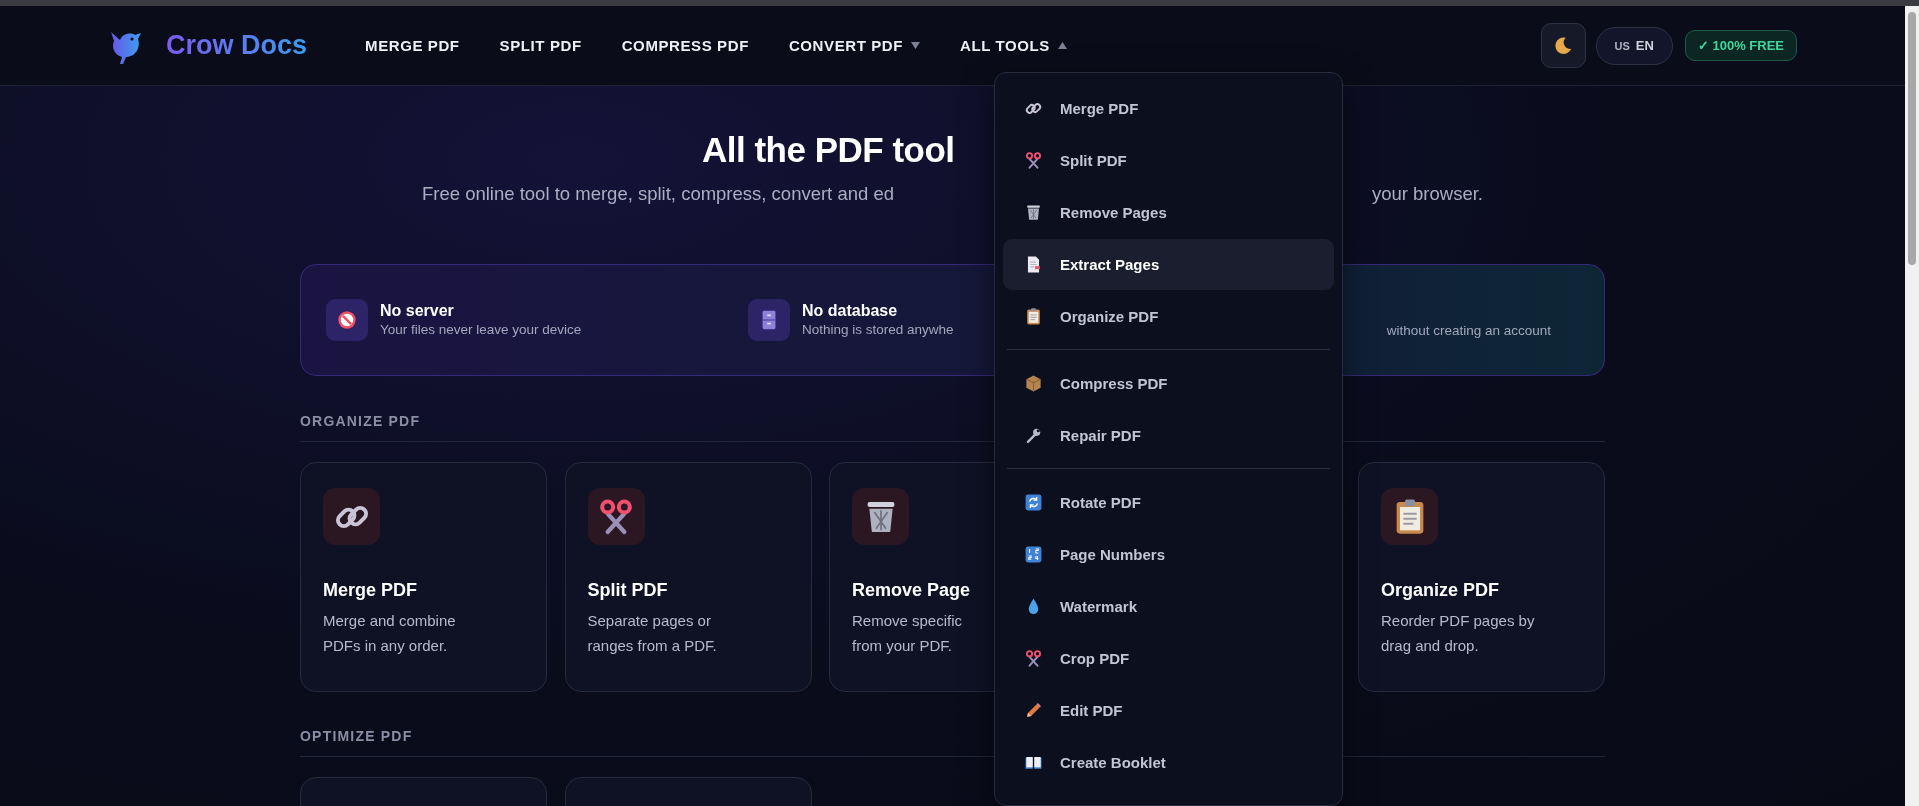 The width and height of the screenshot is (1919, 806). I want to click on menu-item: Merge PDF, so click(1168, 108).